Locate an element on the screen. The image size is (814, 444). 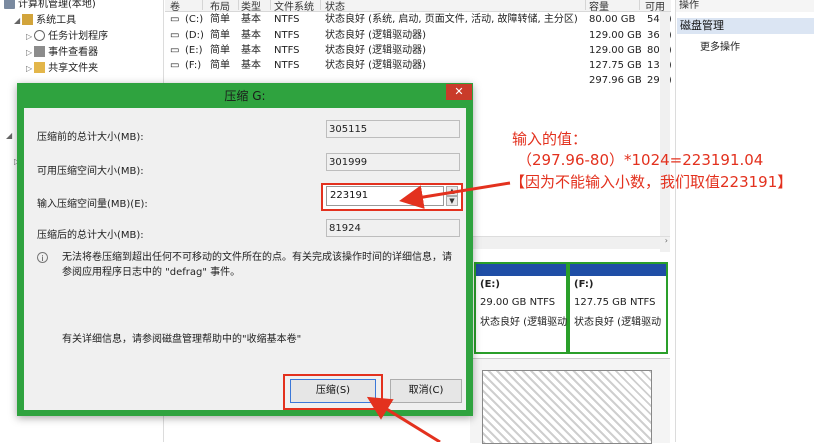
folder-icon is located at coordinates (40, 67).